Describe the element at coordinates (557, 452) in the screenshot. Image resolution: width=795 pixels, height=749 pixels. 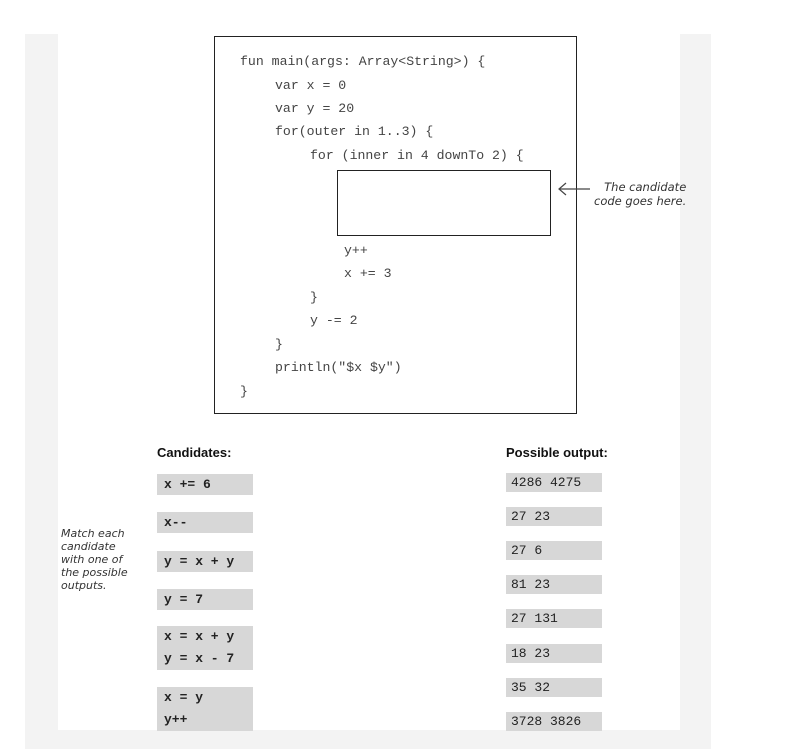
I see `outputs-heading: Possible output:` at that location.